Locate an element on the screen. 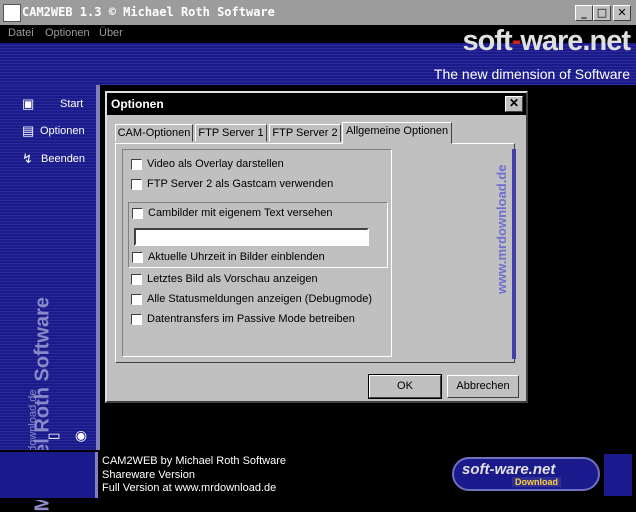 The height and width of the screenshot is (512, 636). menu-optionen: Optionen is located at coordinates (67, 33).